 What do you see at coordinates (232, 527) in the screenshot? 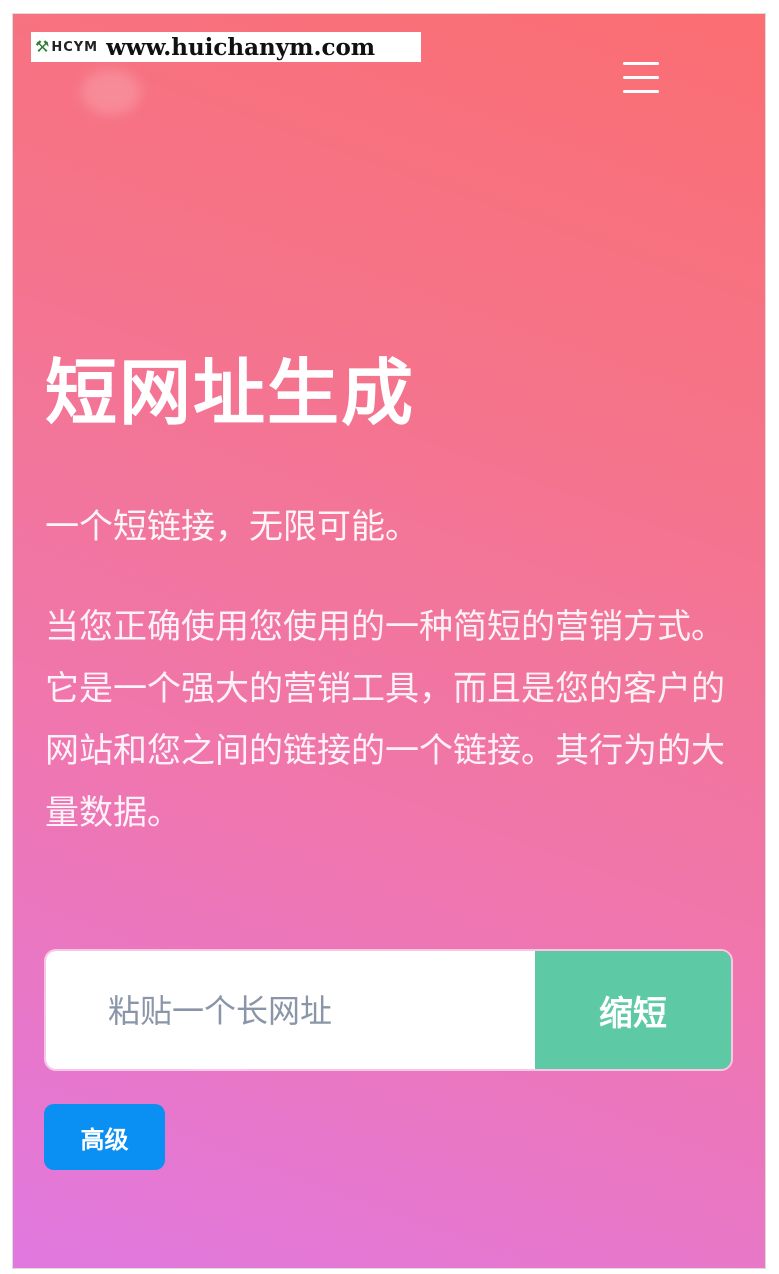
I see `hero-tagline: 一个短链接，无限可能。` at bounding box center [232, 527].